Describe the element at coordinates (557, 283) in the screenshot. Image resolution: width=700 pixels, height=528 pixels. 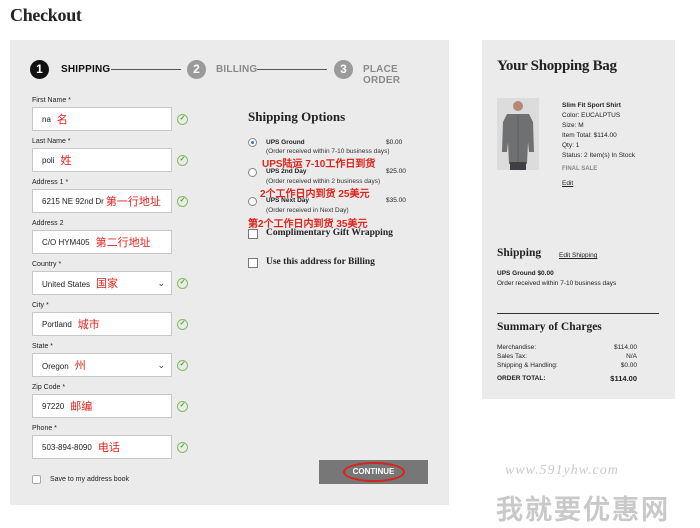
I see `shipping-method-note: Order received within 7-10 business days` at that location.